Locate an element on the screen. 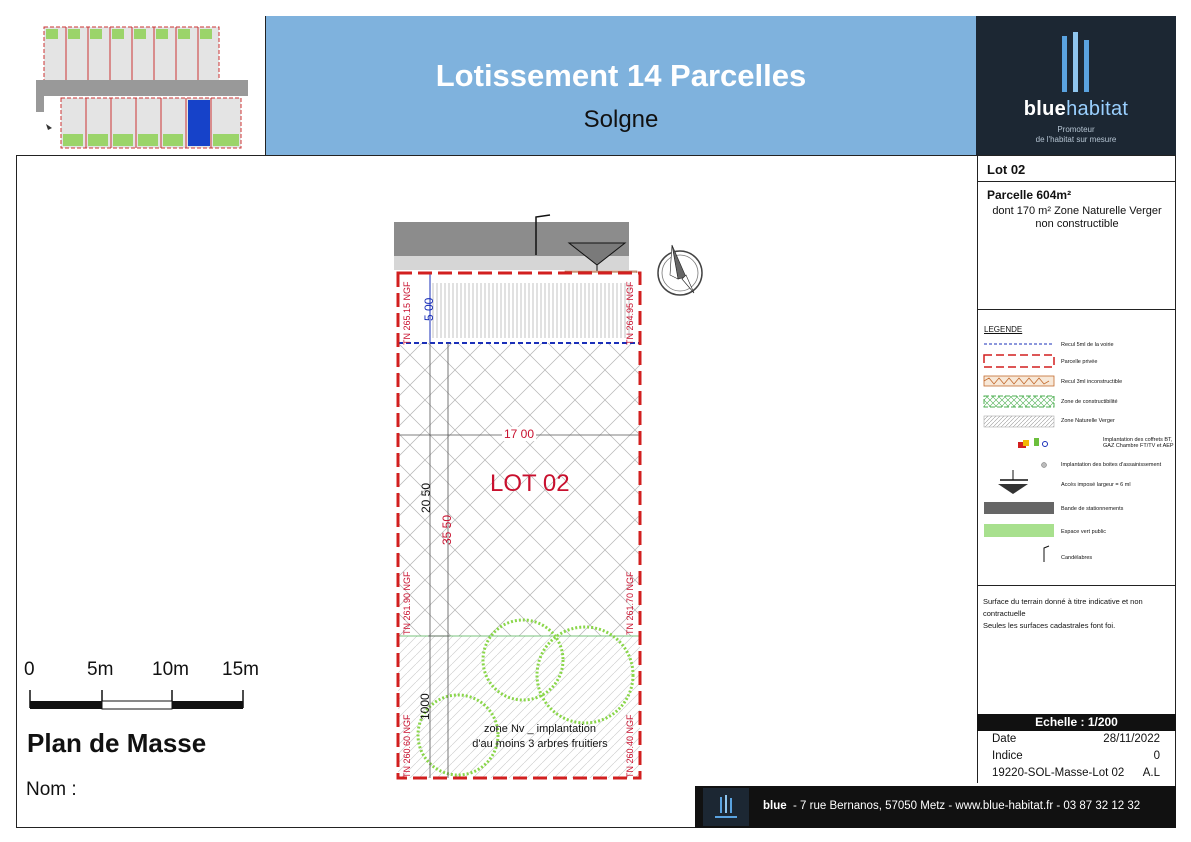  logo-tagline: Promoteur de l'habitat sur mesure is located at coordinates (1076, 134).